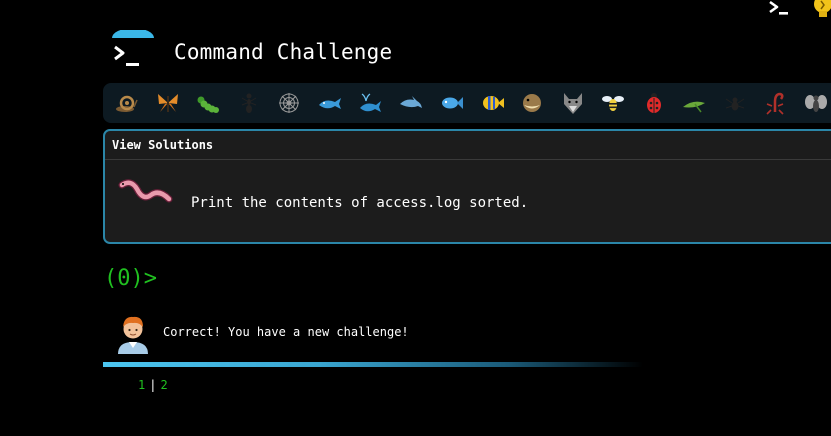 The width and height of the screenshot is (831, 436). I want to click on cricket-icon, so click(694, 103).